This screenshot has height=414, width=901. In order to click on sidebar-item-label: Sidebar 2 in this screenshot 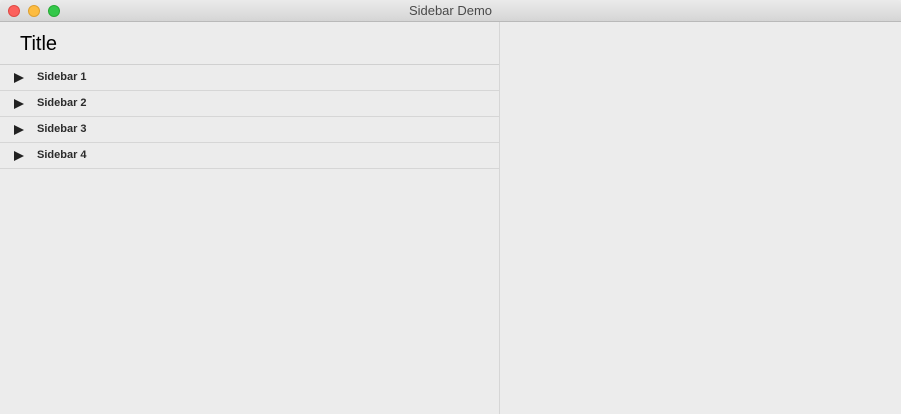, I will do `click(62, 103)`.